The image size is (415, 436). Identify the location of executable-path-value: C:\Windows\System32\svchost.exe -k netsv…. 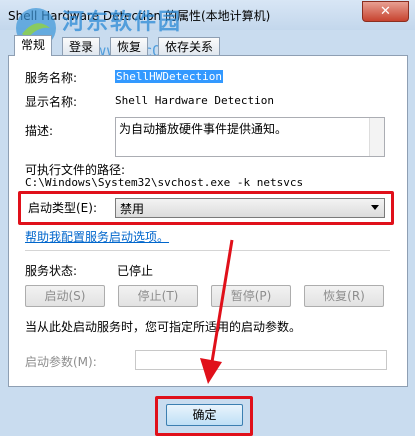
(164, 182).